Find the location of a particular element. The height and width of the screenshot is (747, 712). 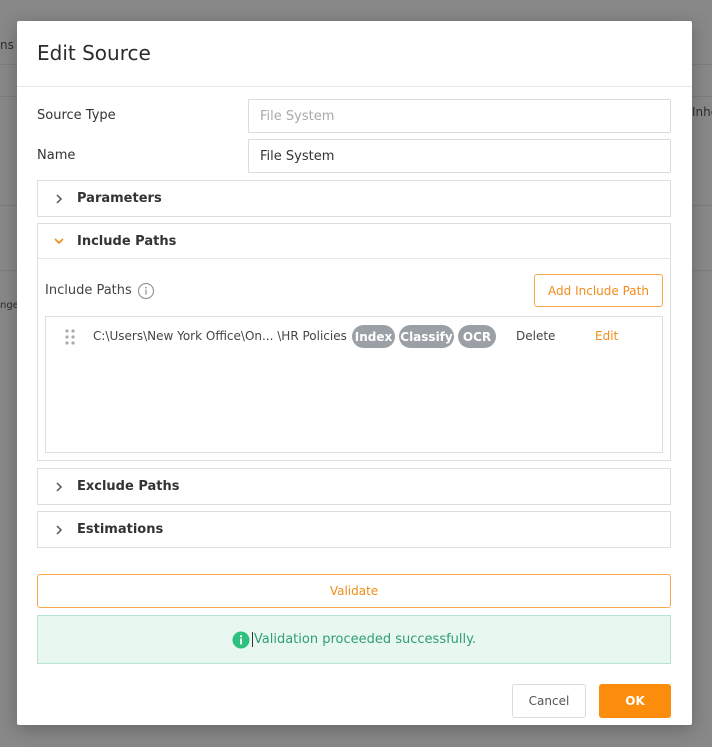

source-type-field is located at coordinates (459, 116).